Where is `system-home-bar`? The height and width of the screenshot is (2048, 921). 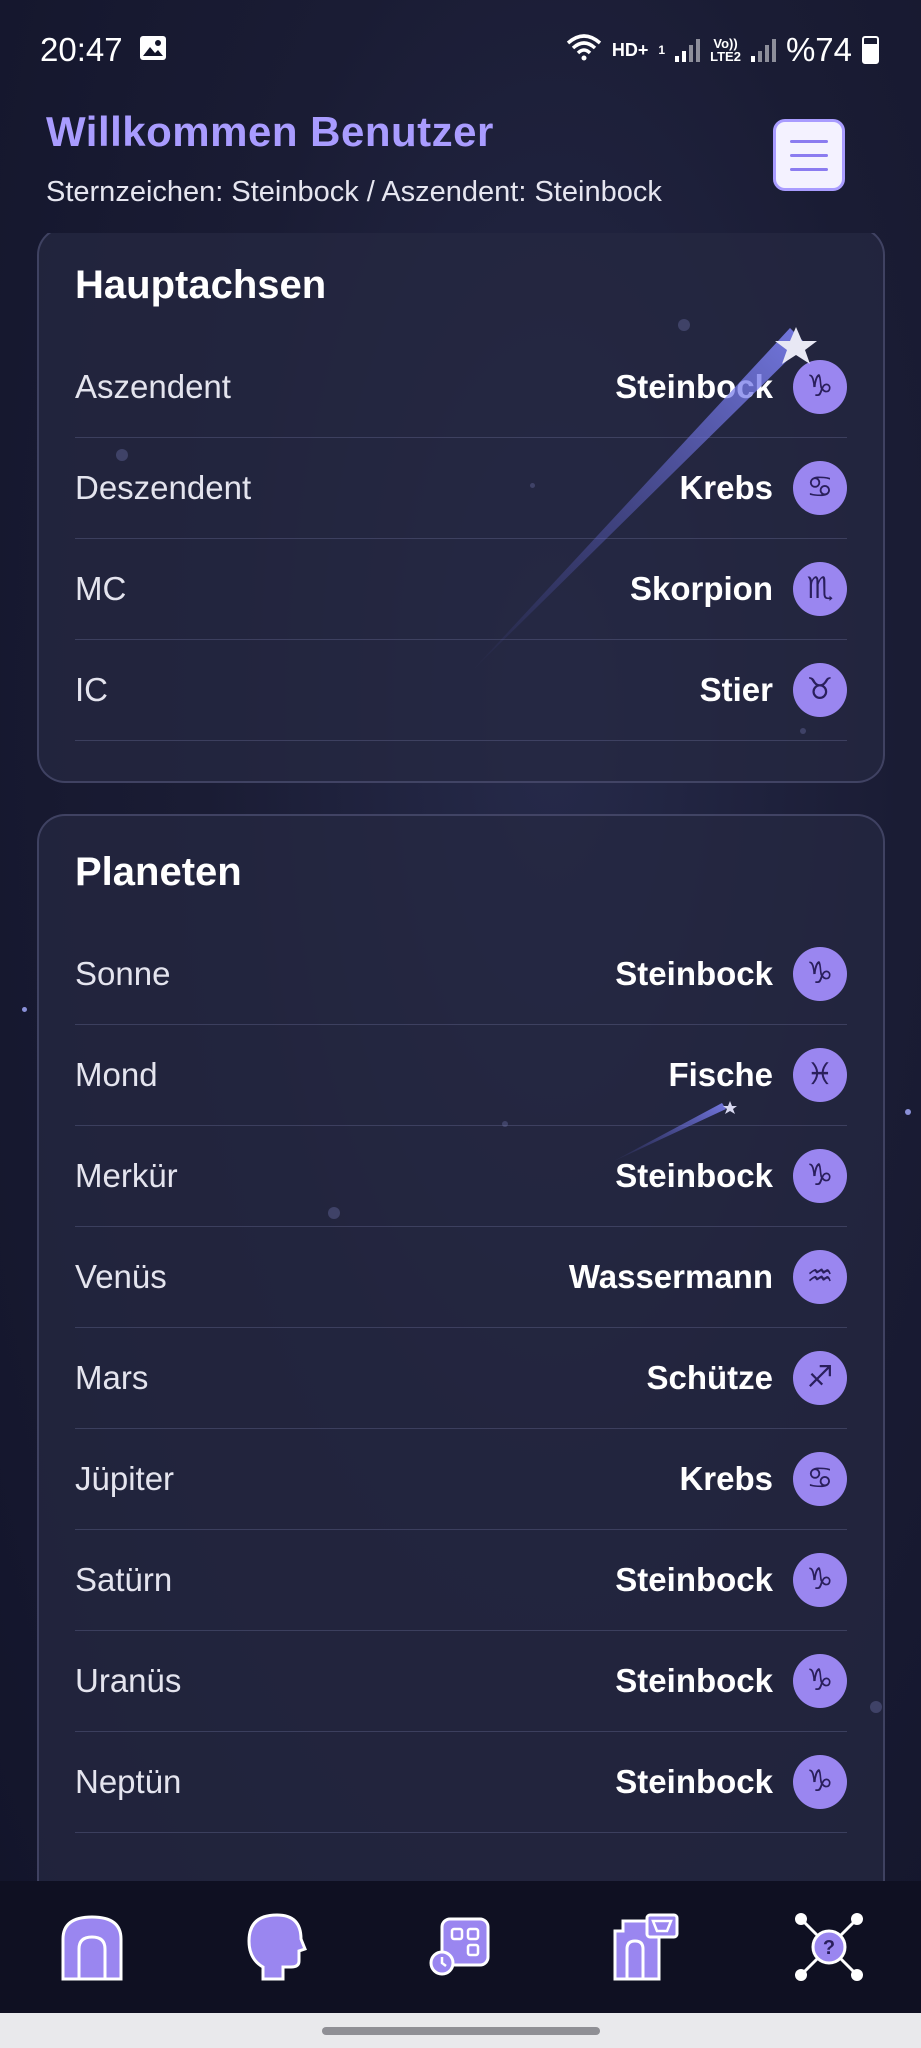
system-home-bar is located at coordinates (460, 2030).